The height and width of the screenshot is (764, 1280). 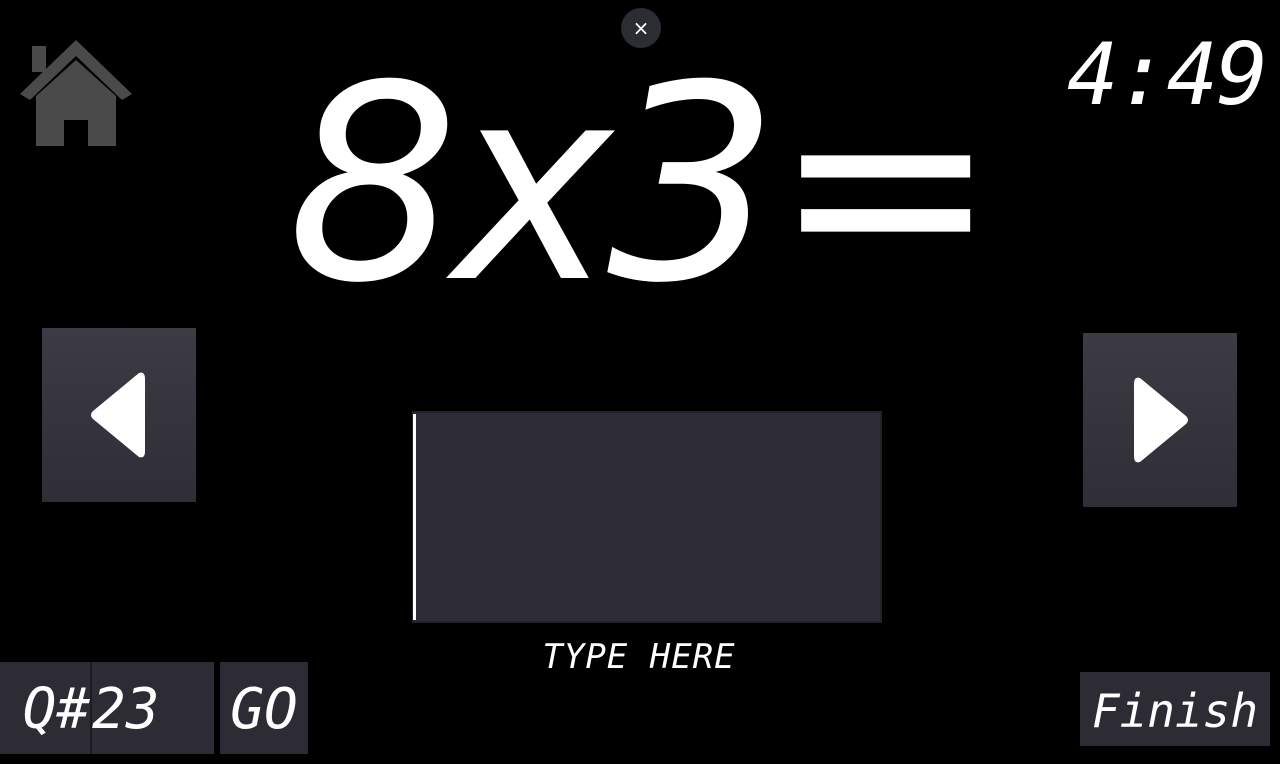 I want to click on triangle-right-icon, so click(x=1161, y=420).